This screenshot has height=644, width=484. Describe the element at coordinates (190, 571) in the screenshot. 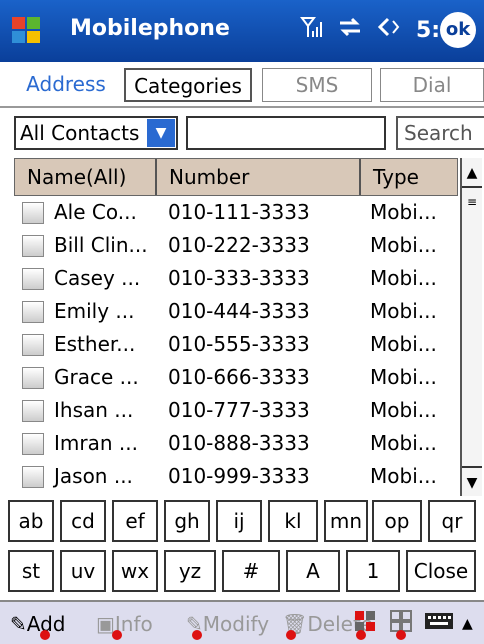

I see `key-yz: yz` at that location.